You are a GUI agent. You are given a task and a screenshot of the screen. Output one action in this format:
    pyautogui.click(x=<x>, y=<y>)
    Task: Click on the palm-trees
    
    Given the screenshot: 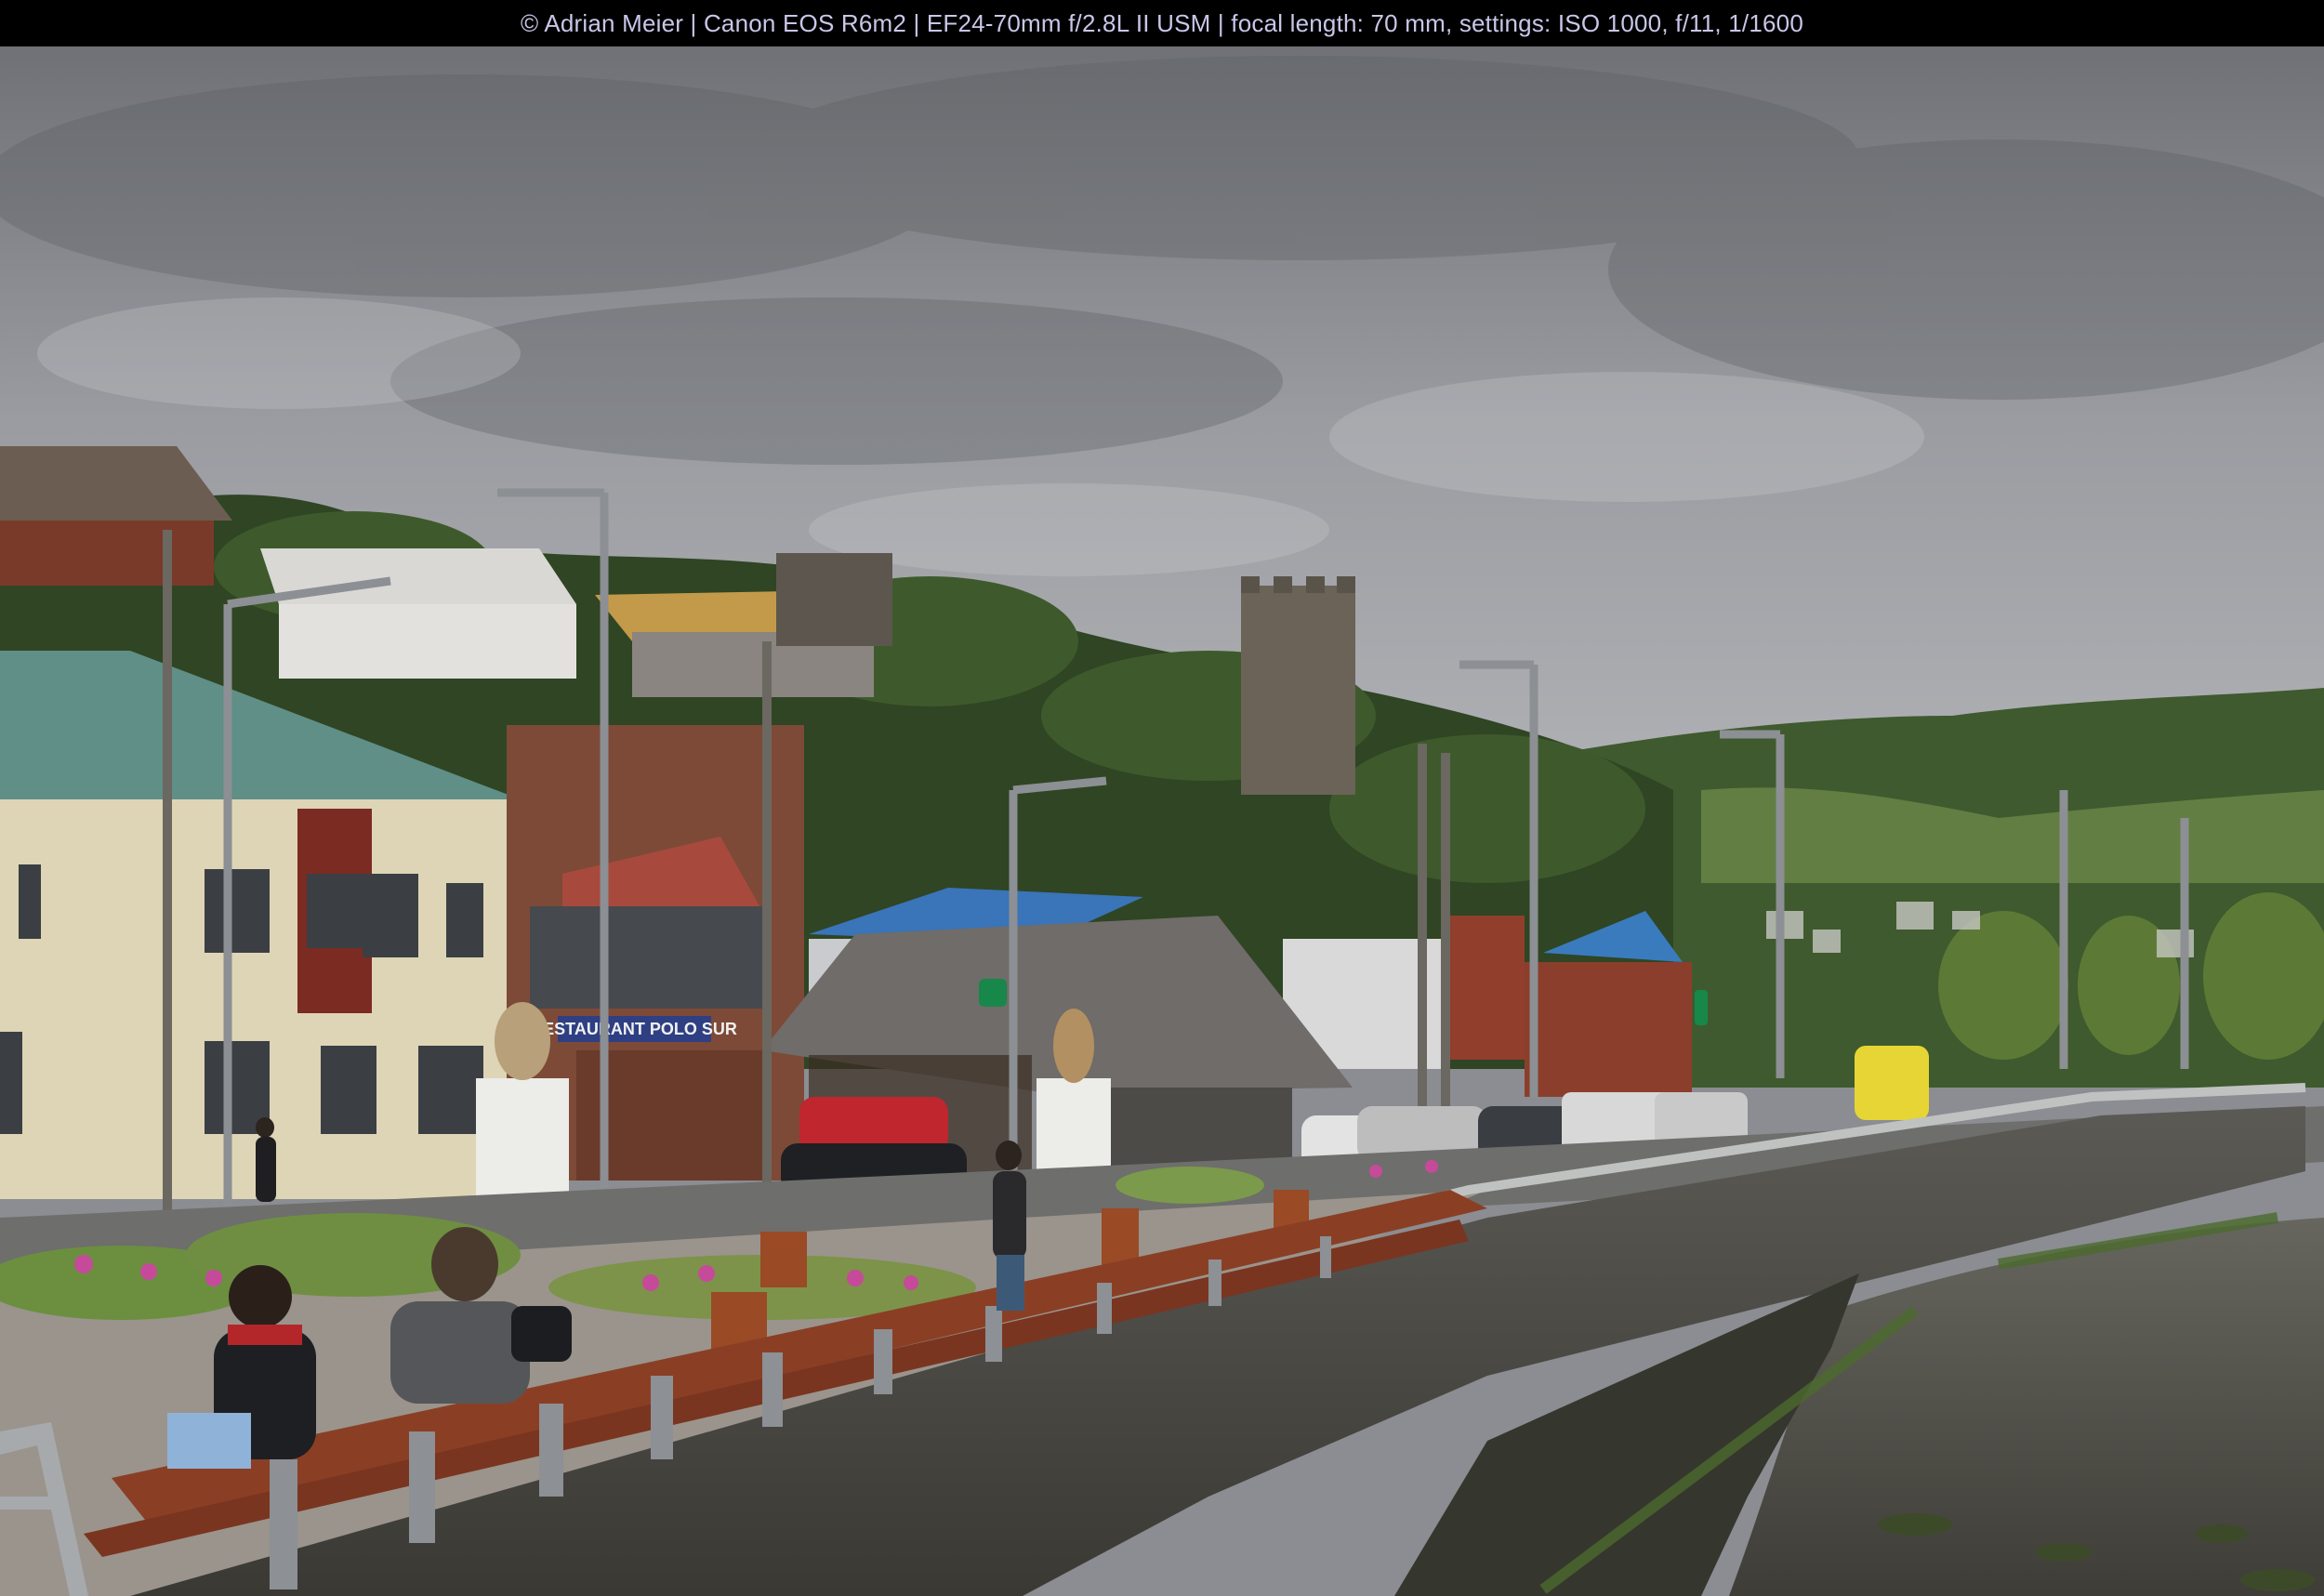 What is the action you would take?
    pyautogui.click(x=2131, y=976)
    